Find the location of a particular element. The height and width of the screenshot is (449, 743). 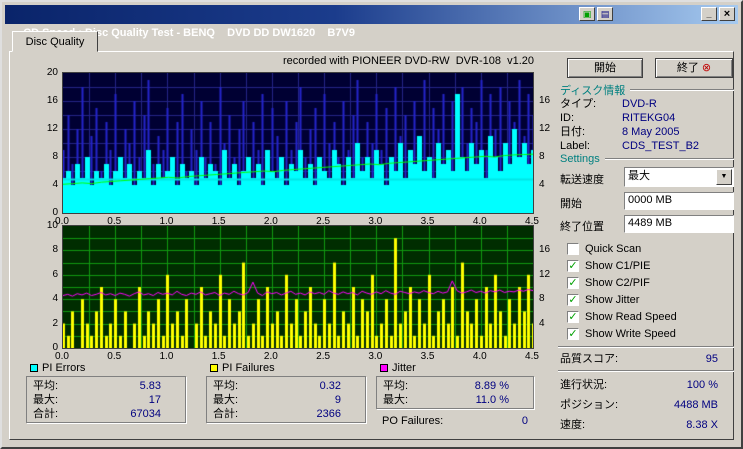

position-row: ポジション: 4488 MB is located at coordinates (643, 405).